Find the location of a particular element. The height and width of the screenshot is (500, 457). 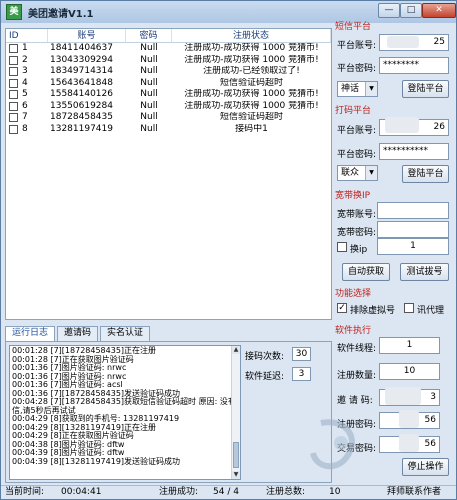

proxy-checkbox is located at coordinates (409, 308).